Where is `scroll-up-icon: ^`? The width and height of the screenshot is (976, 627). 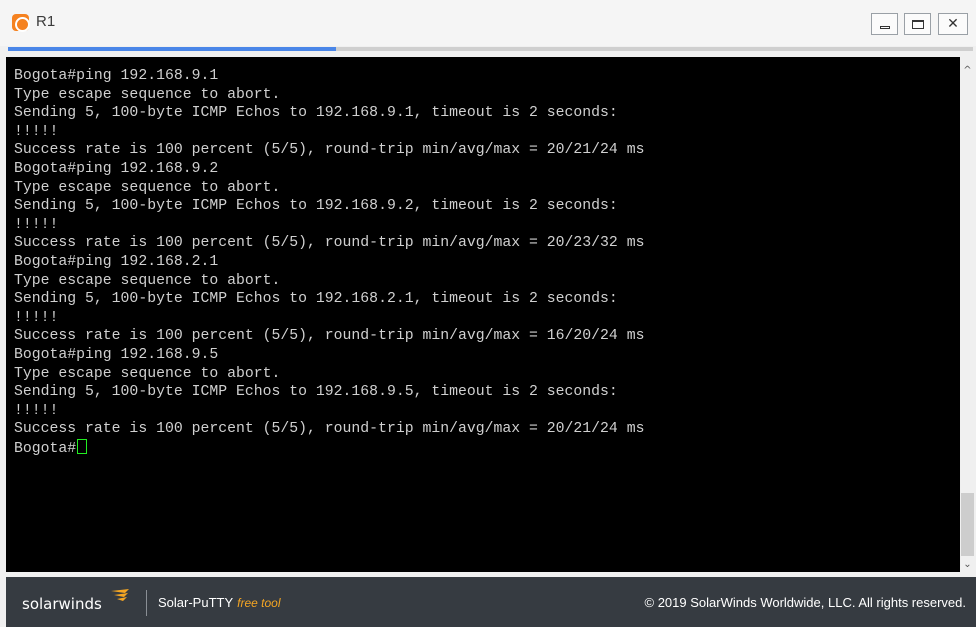
scroll-up-icon: ^ is located at coordinates (967, 70).